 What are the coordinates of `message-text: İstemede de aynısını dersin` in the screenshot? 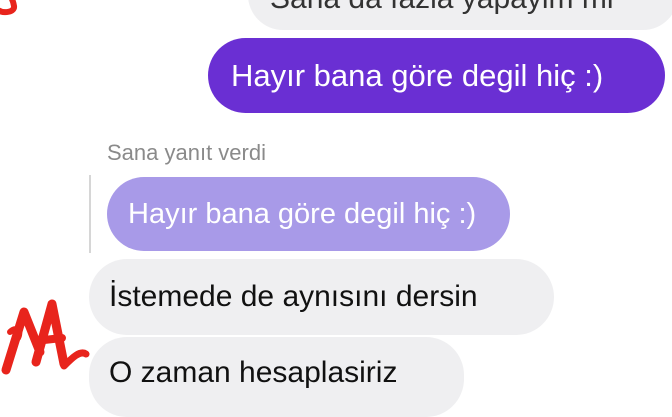 It's located at (293, 296).